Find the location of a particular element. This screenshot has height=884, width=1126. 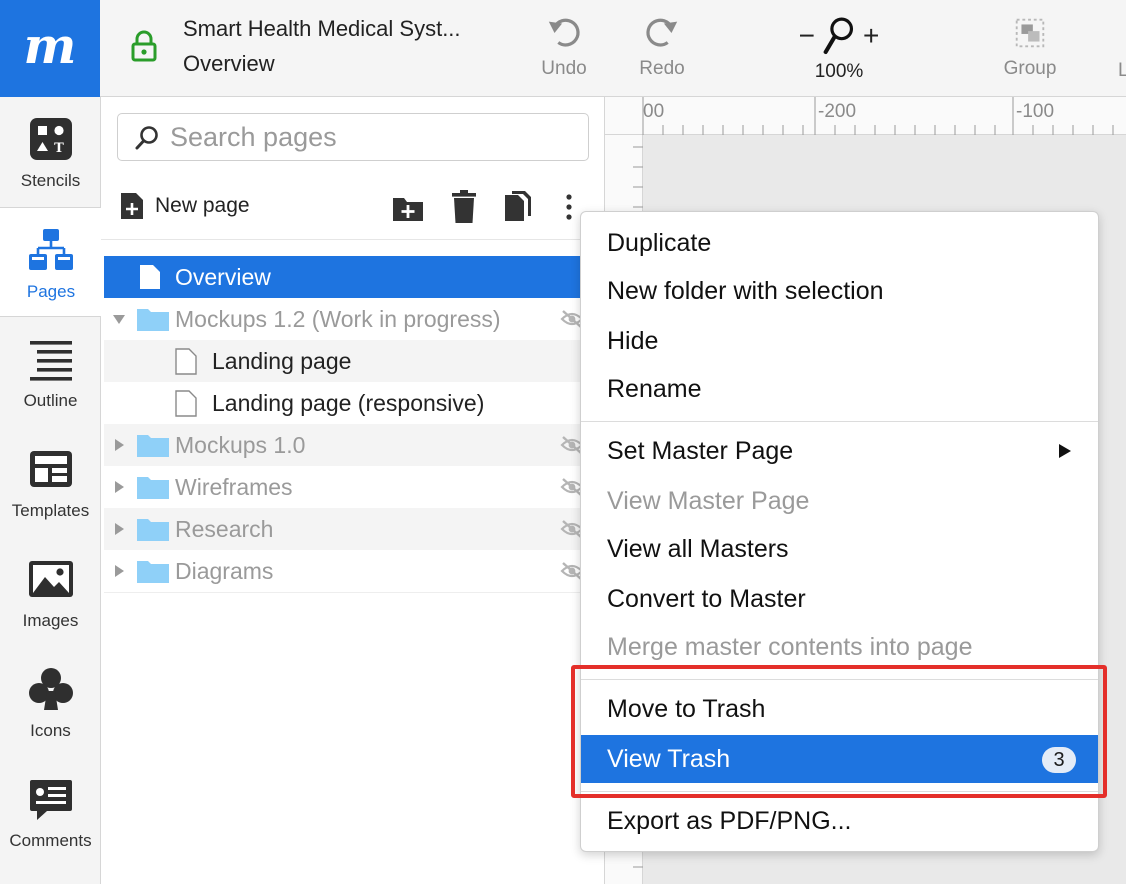

folder-row-mockups-1-0: Mockups 1.0 is located at coordinates (353, 445).